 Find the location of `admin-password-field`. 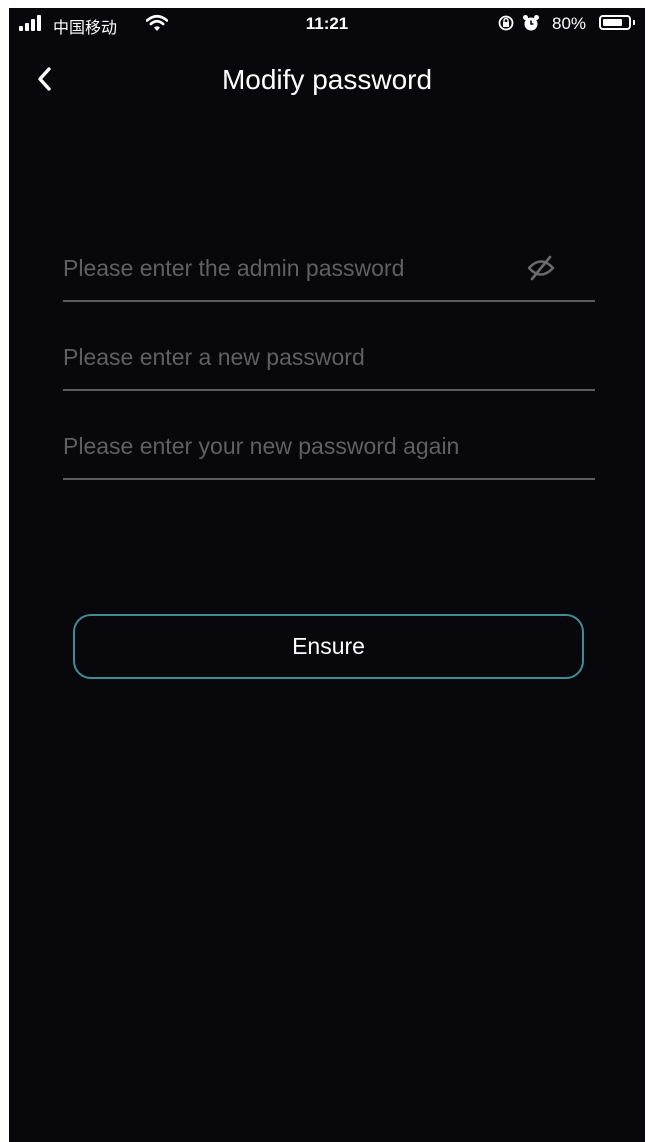

admin-password-field is located at coordinates (329, 270).